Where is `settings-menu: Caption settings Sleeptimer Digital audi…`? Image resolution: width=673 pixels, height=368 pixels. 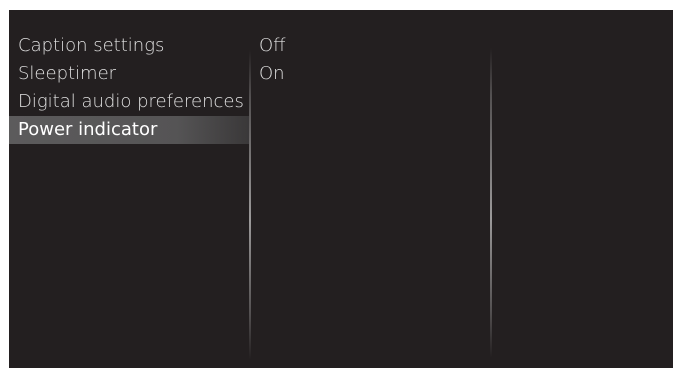 settings-menu: Caption settings Sleeptimer Digital audi… is located at coordinates (129, 88).